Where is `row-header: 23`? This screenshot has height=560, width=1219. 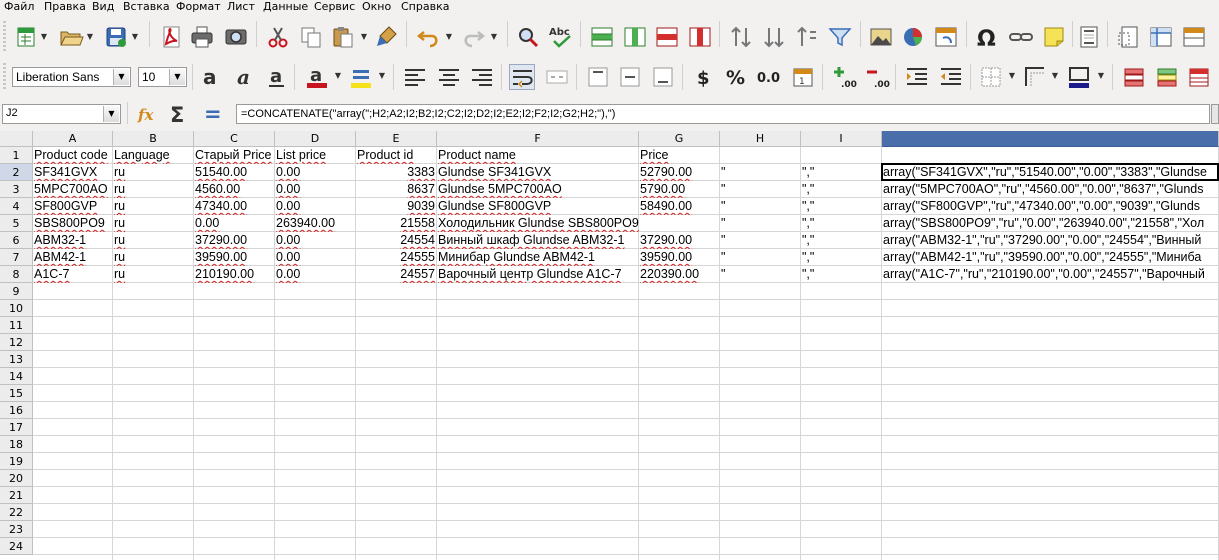
row-header: 23 is located at coordinates (16, 529).